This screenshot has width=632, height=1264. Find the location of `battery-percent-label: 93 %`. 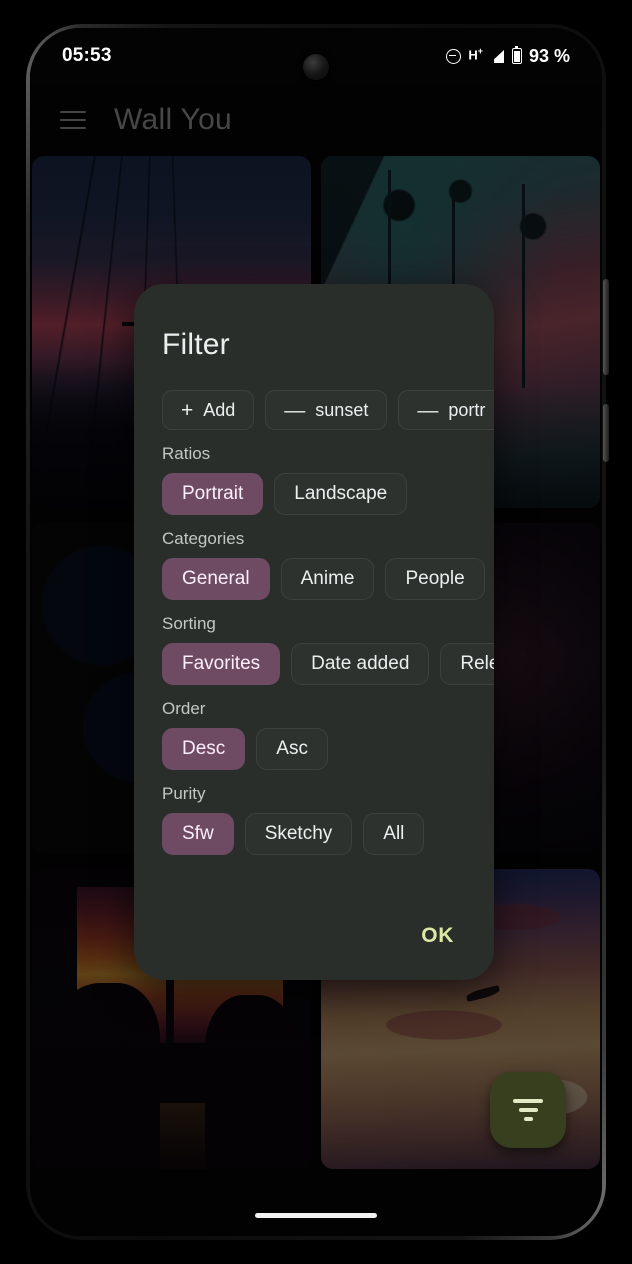

battery-percent-label: 93 % is located at coordinates (549, 55).